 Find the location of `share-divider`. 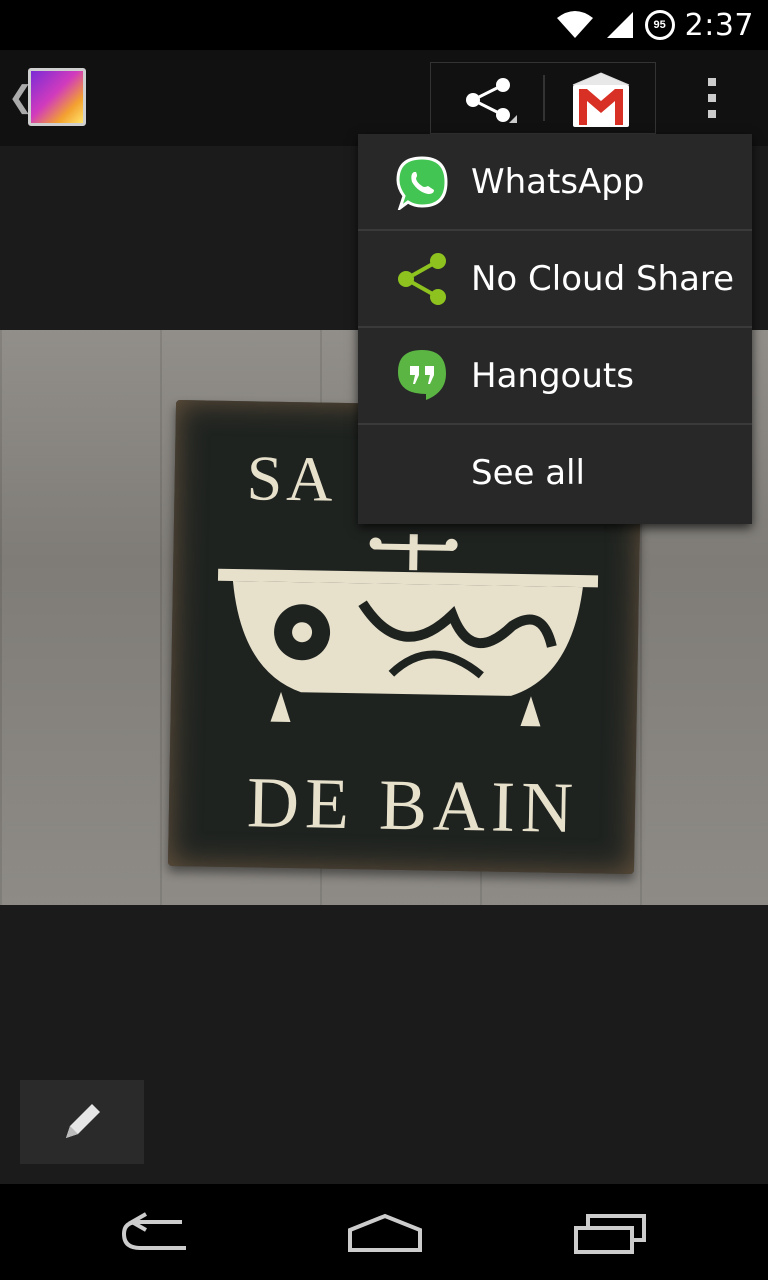

share-divider is located at coordinates (544, 98).